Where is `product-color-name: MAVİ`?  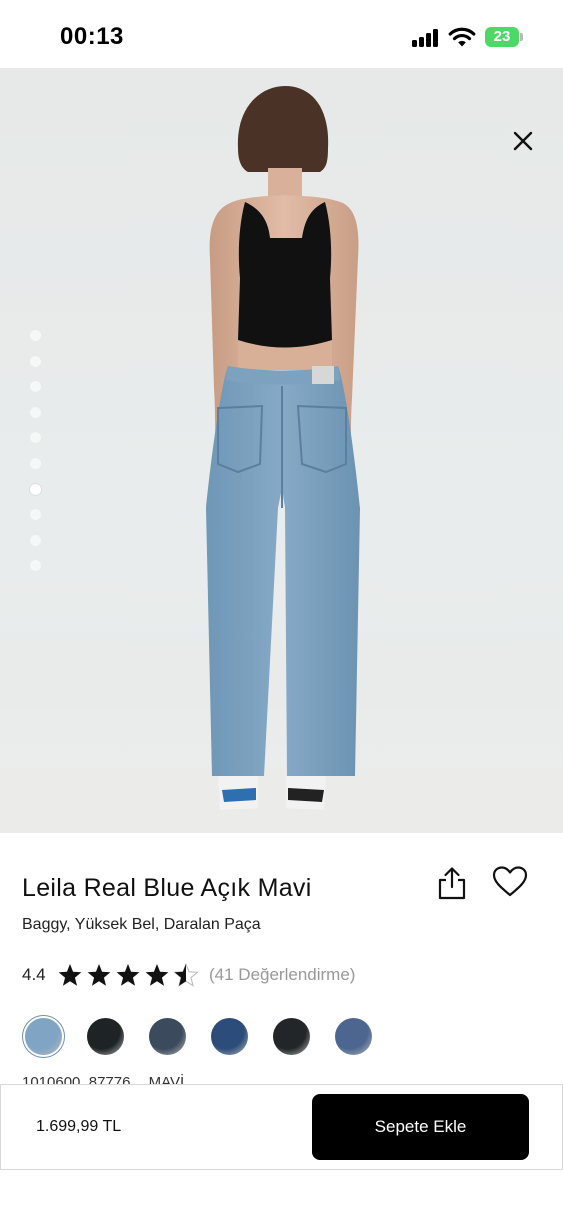
product-color-name: MAVİ is located at coordinates (166, 1079).